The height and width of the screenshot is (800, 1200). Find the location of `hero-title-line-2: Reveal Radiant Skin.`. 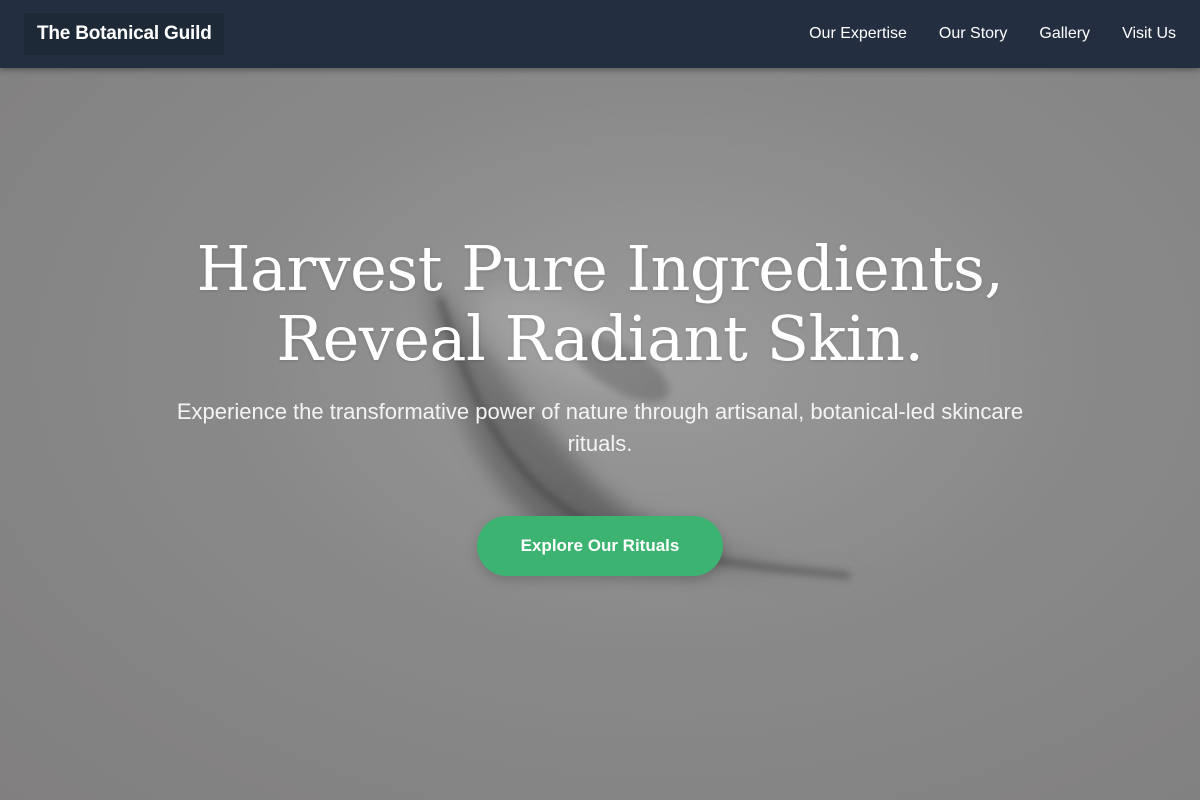

hero-title-line-2: Reveal Radiant Skin. is located at coordinates (600, 338).